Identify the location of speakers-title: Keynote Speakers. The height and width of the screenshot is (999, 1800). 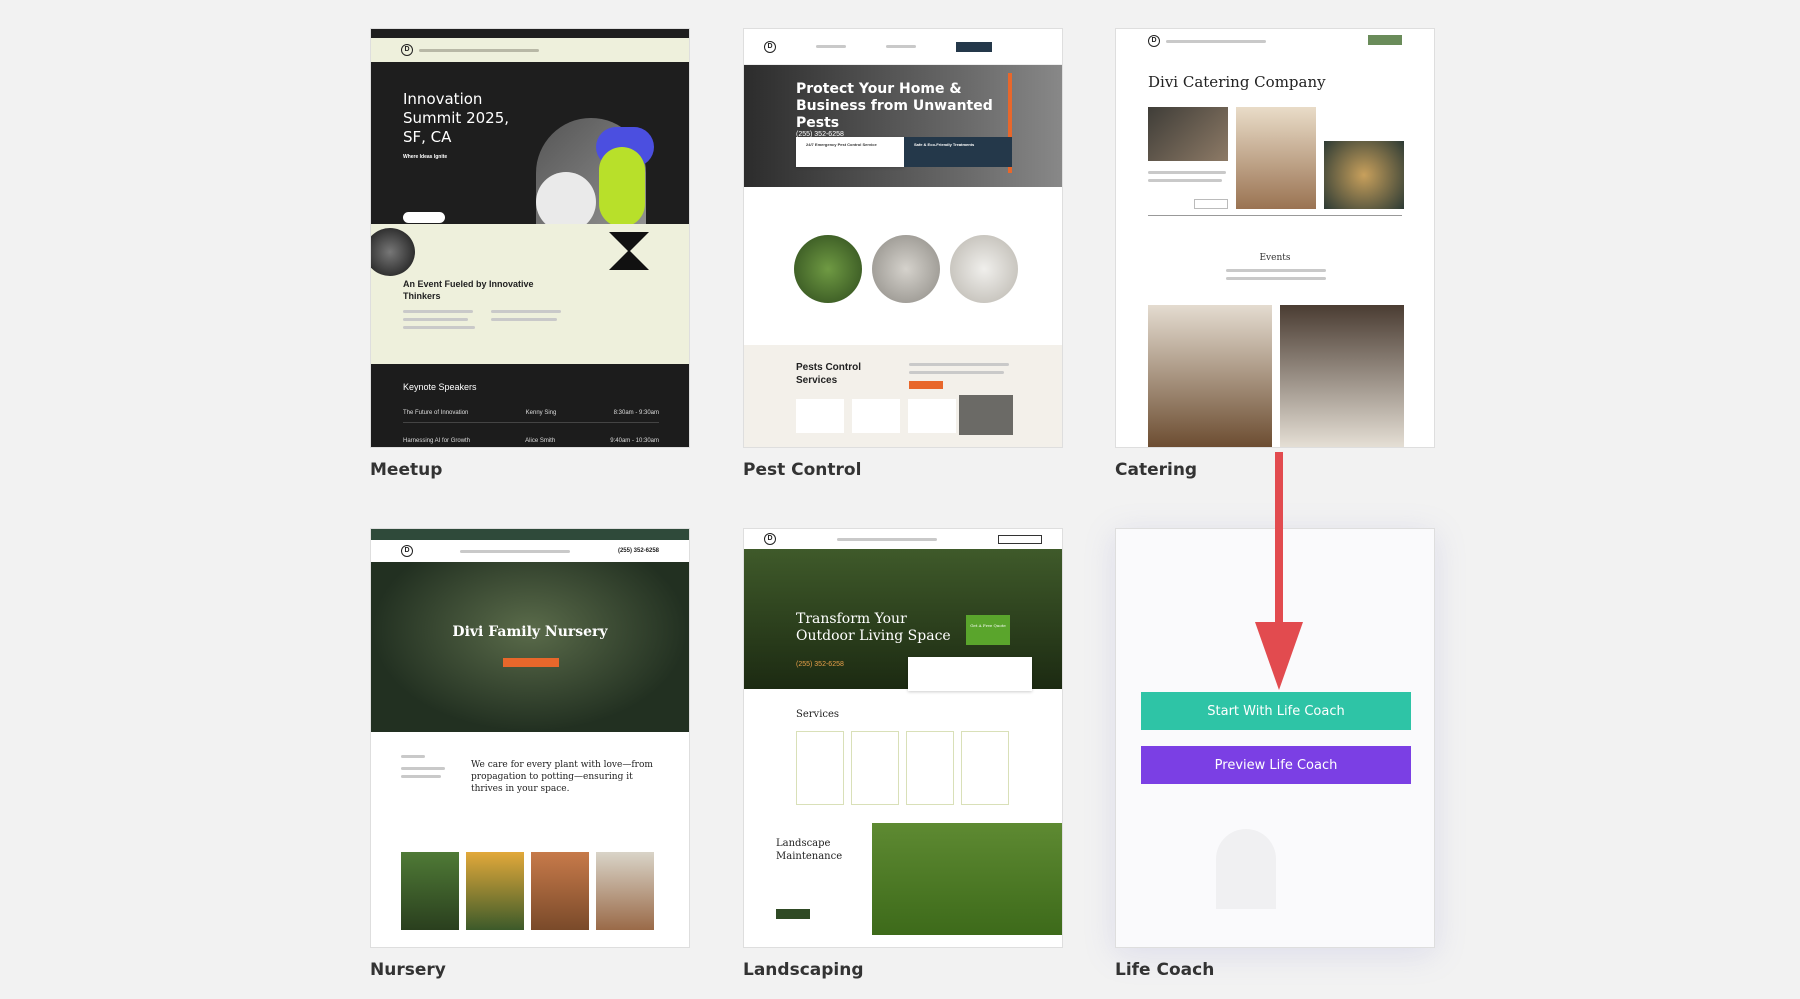
(440, 387).